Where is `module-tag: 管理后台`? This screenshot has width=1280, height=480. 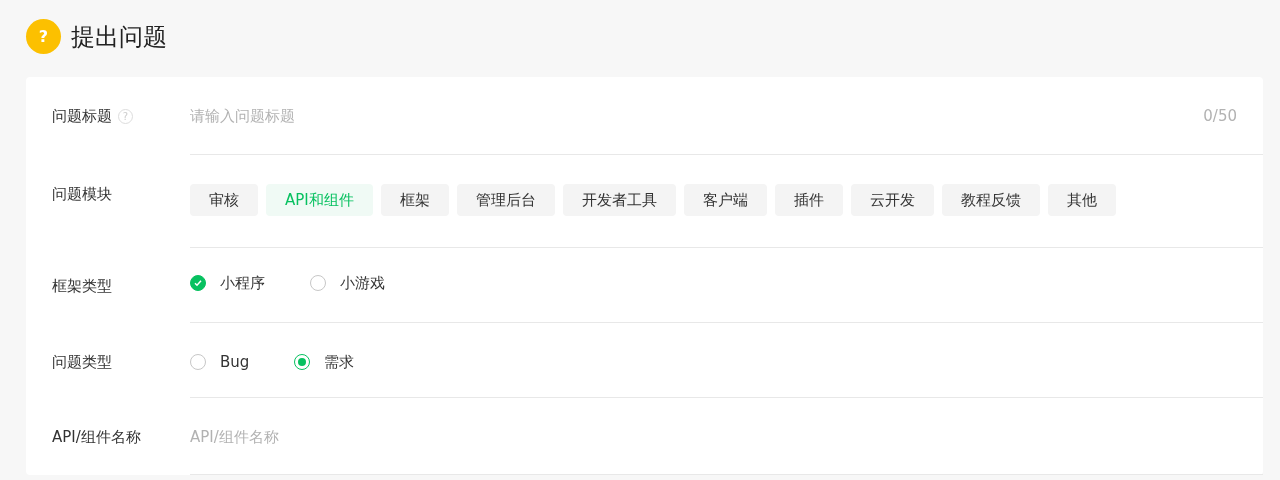 module-tag: 管理后台 is located at coordinates (505, 200).